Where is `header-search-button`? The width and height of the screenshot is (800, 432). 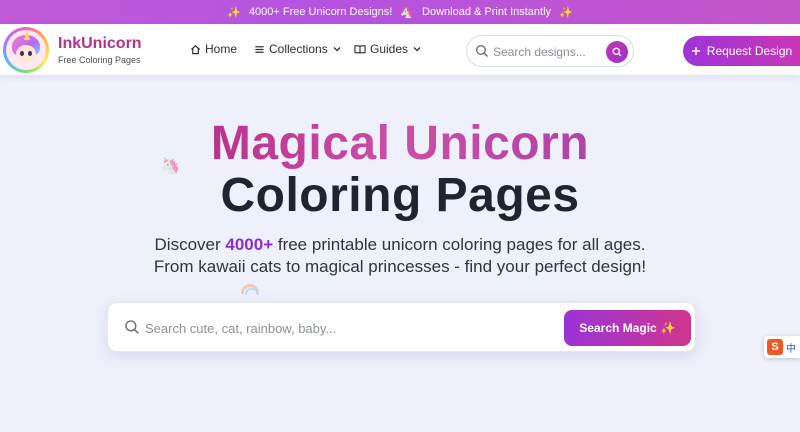 header-search-button is located at coordinates (617, 52).